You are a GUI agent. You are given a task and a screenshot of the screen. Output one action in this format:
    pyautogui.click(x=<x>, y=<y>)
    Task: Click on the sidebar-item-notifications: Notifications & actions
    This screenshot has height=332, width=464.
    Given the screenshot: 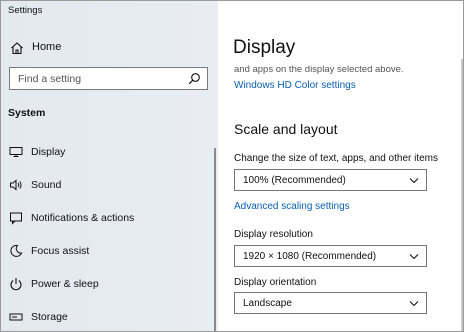 What is the action you would take?
    pyautogui.click(x=104, y=218)
    